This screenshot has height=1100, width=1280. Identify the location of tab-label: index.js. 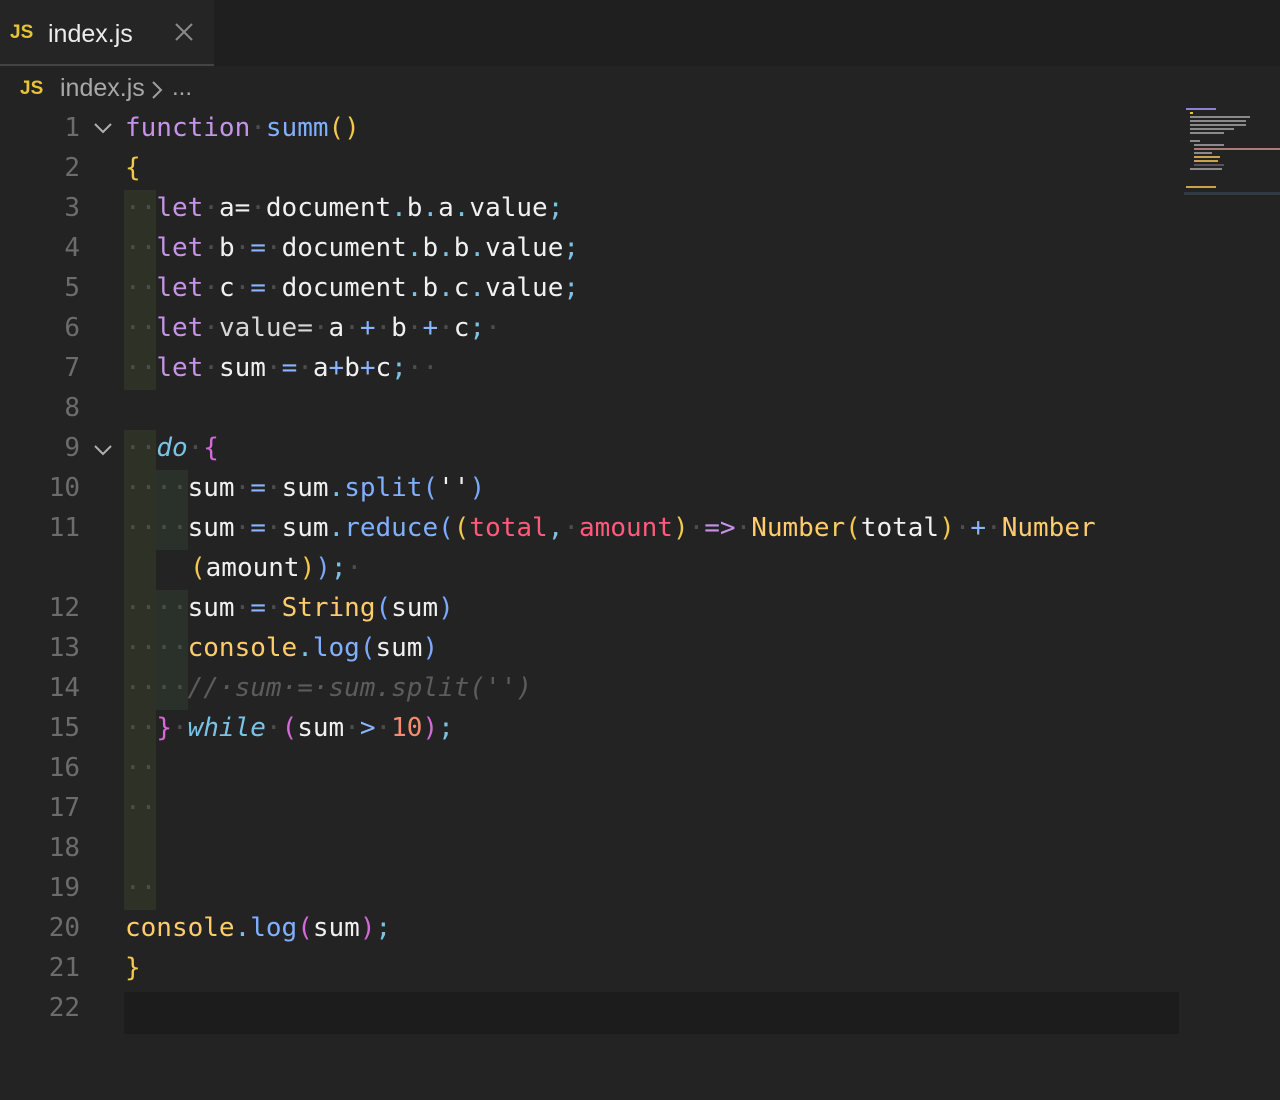
(90, 34).